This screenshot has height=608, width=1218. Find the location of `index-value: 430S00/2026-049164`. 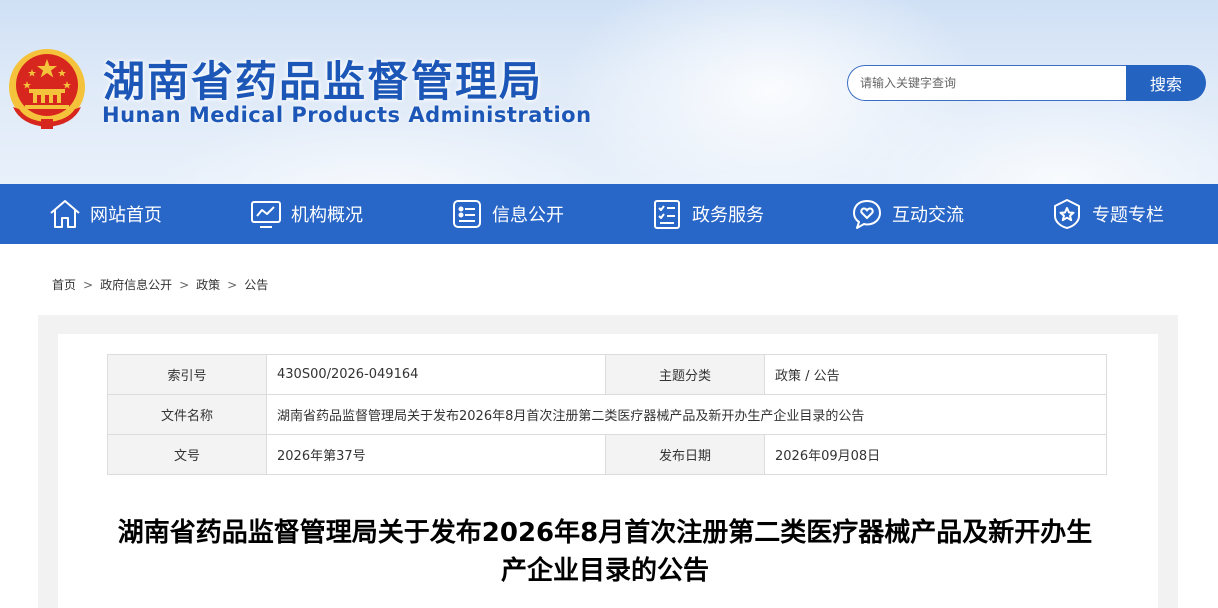

index-value: 430S00/2026-049164 is located at coordinates (436, 374).